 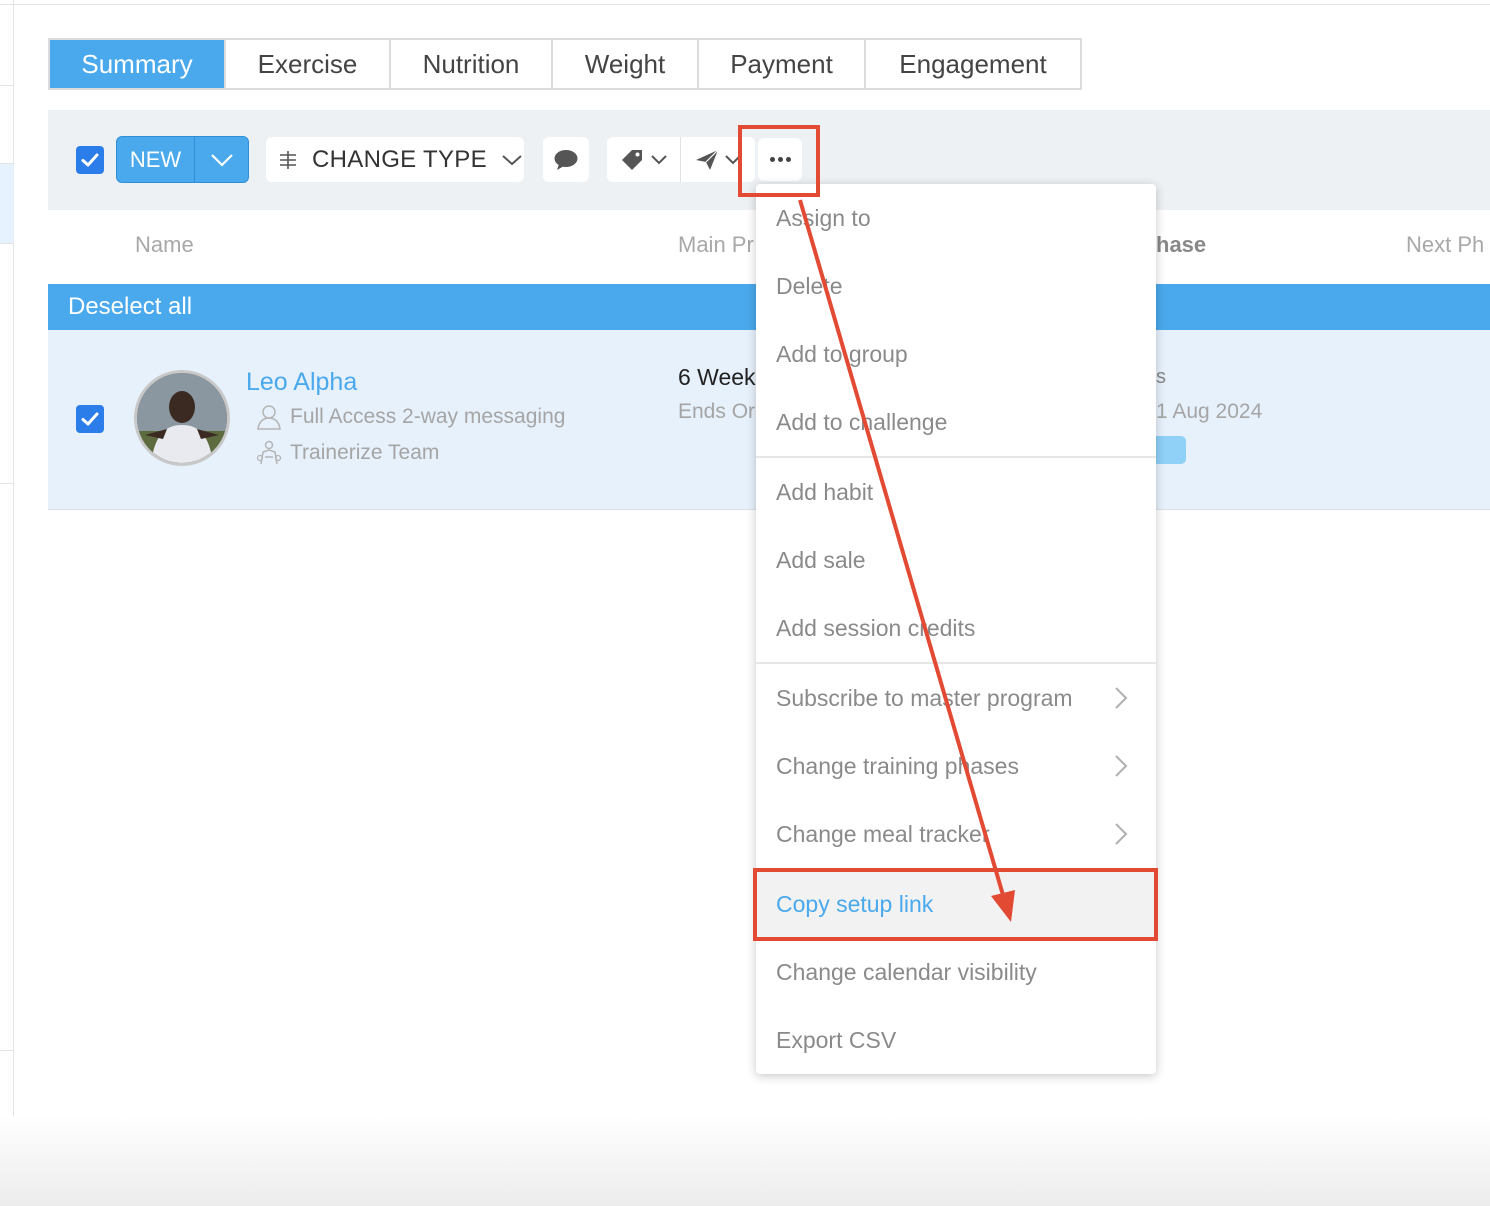 What do you see at coordinates (956, 354) in the screenshot?
I see `menu-item-add-to-group: Add to group` at bounding box center [956, 354].